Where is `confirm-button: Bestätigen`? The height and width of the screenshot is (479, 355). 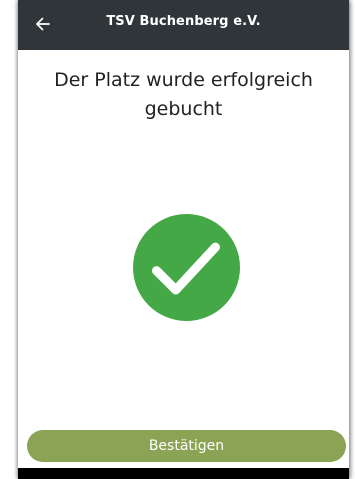
confirm-button: Bestätigen is located at coordinates (186, 446).